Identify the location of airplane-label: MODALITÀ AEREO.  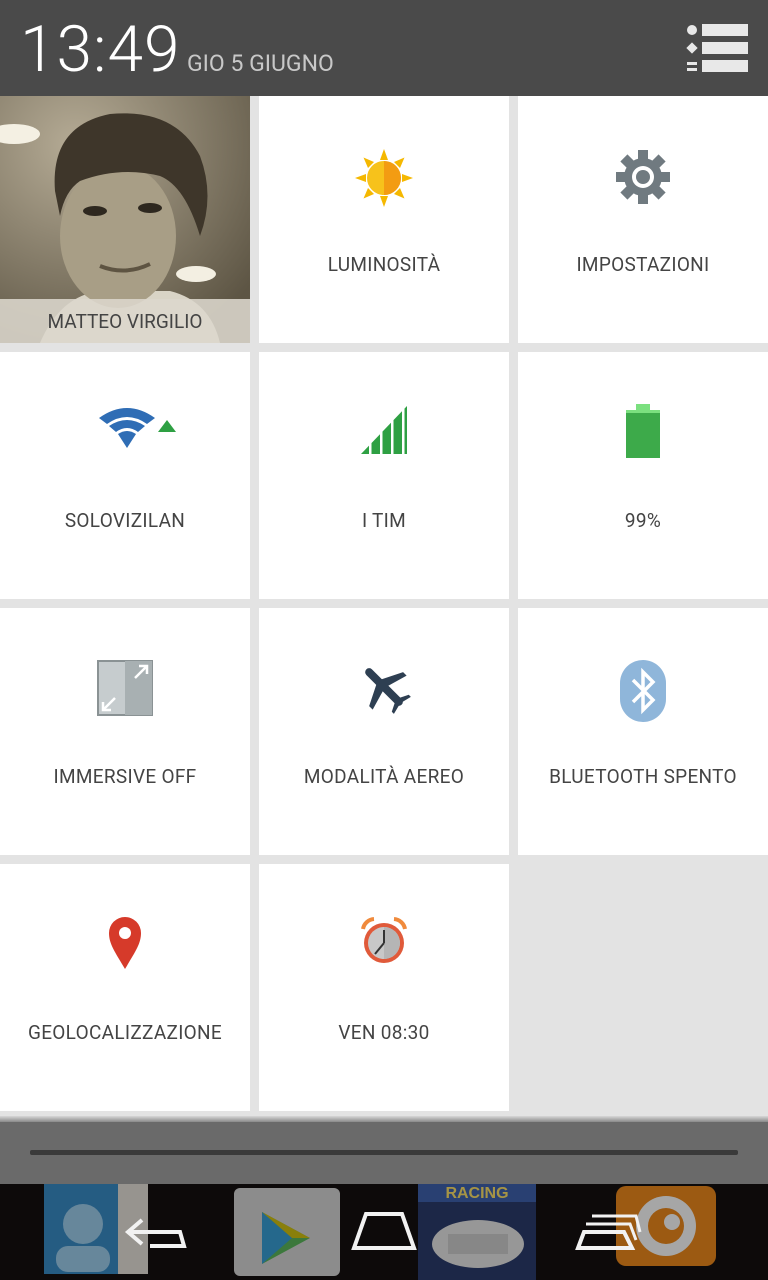
(384, 776).